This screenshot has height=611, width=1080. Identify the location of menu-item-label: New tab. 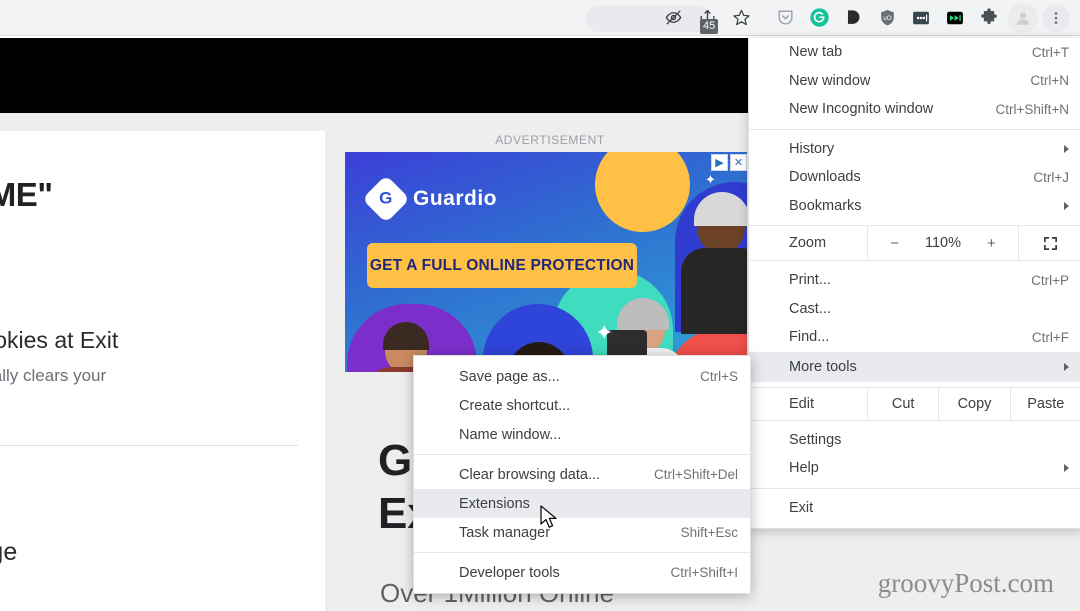
(816, 52).